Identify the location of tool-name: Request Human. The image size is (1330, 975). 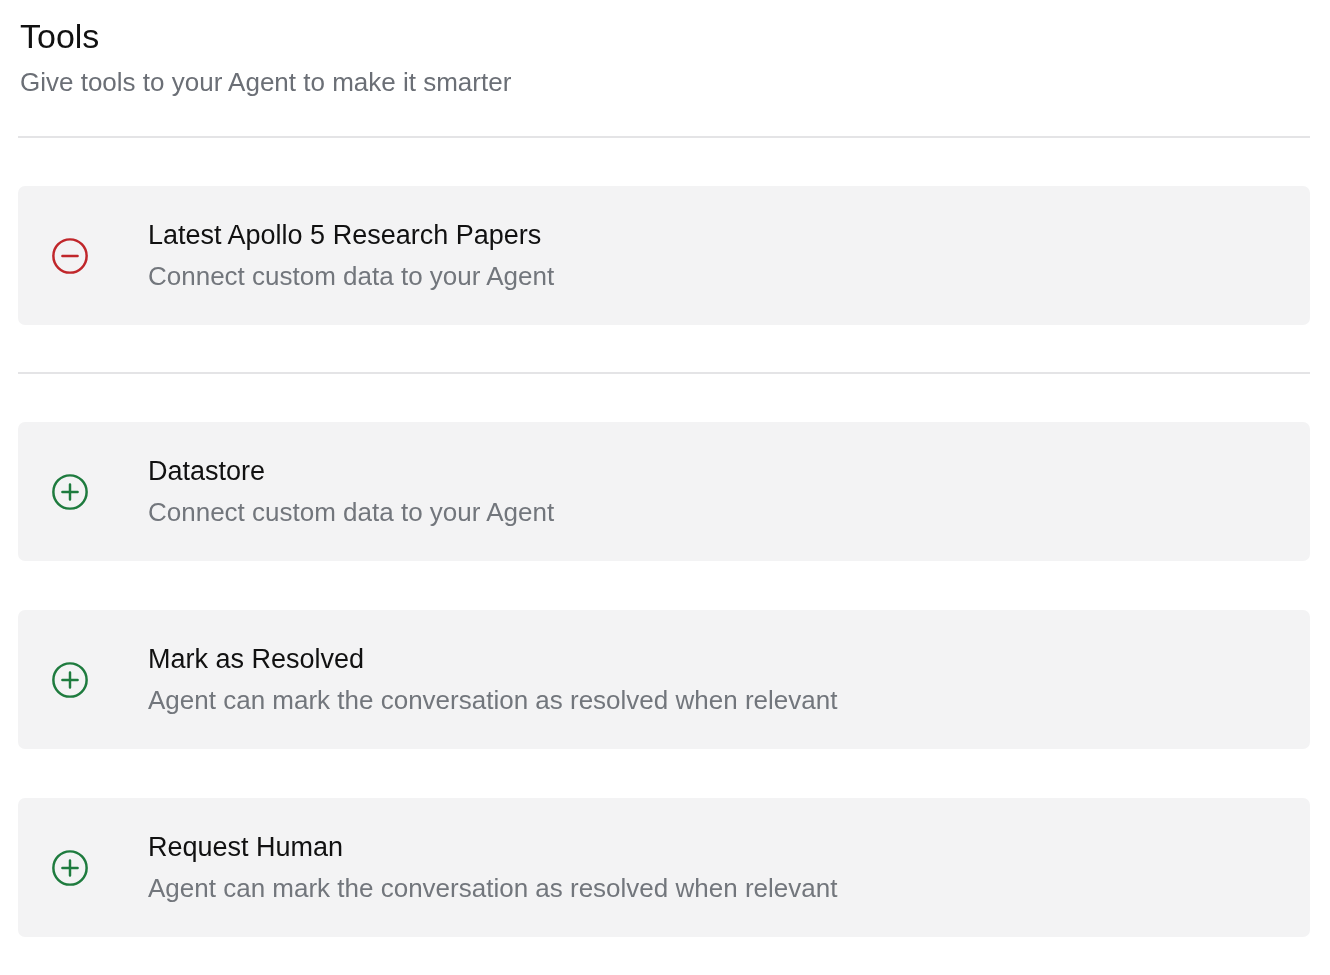
(246, 847).